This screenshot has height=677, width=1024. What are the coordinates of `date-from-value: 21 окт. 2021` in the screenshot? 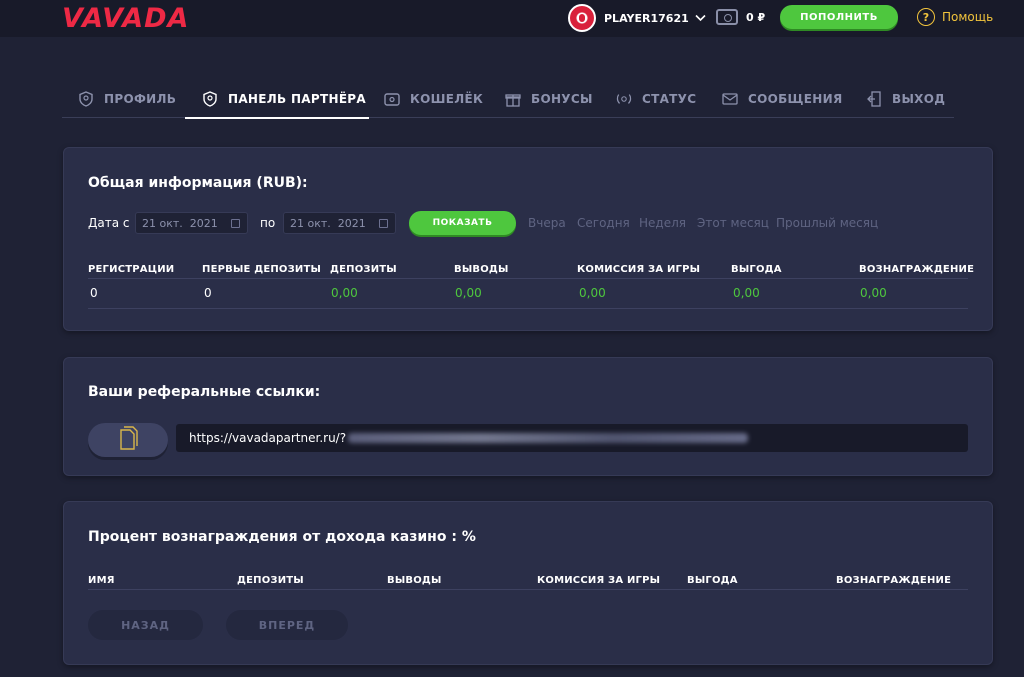 It's located at (180, 223).